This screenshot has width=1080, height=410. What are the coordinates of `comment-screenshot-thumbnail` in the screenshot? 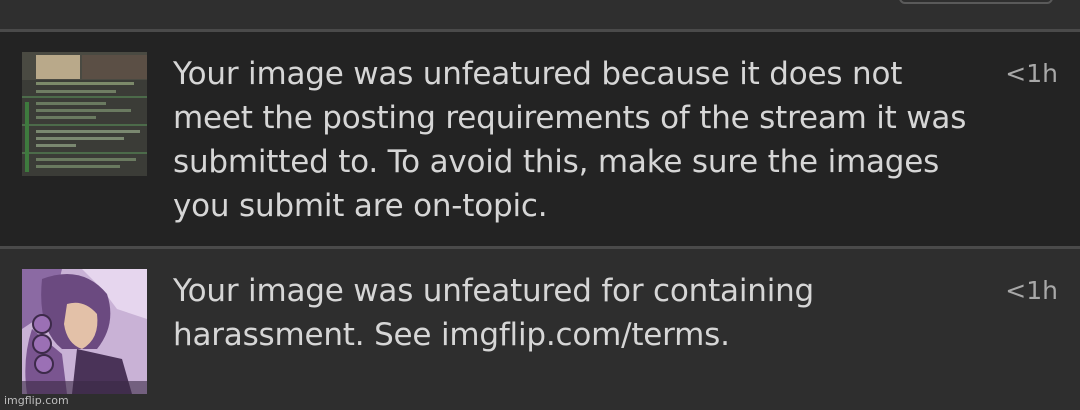 It's located at (84, 114).